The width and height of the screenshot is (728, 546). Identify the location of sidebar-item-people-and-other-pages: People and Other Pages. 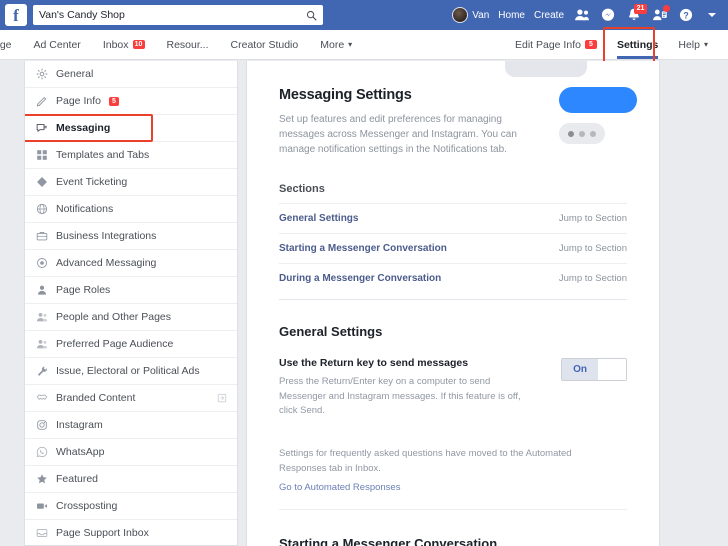
(131, 317).